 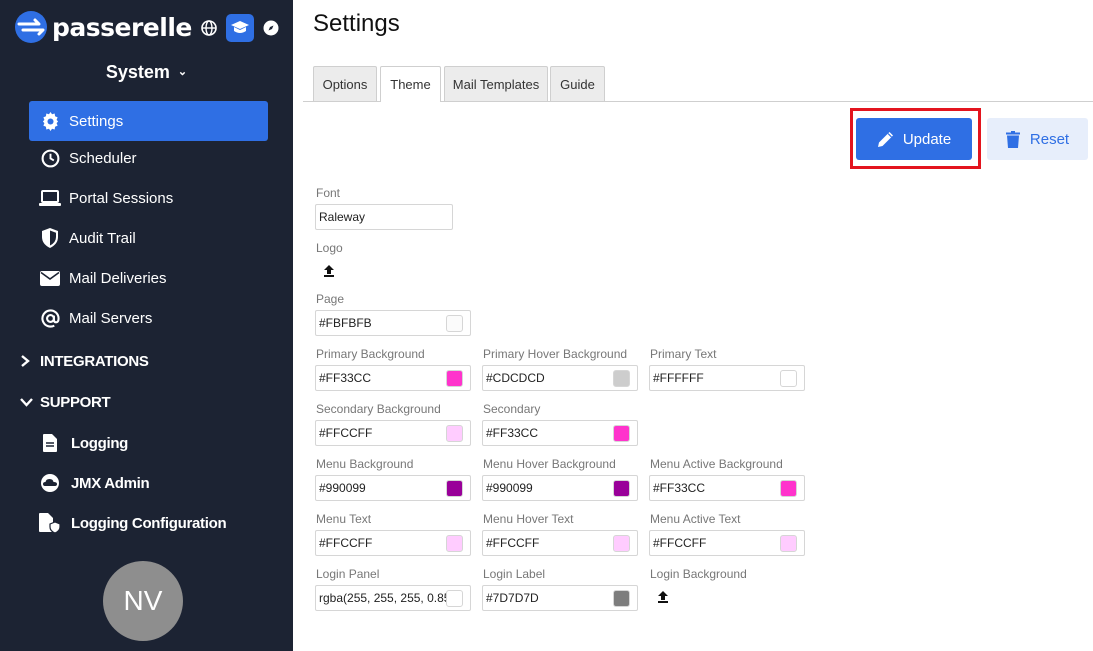 What do you see at coordinates (94, 361) in the screenshot?
I see `section-label: INTEGRATIONS` at bounding box center [94, 361].